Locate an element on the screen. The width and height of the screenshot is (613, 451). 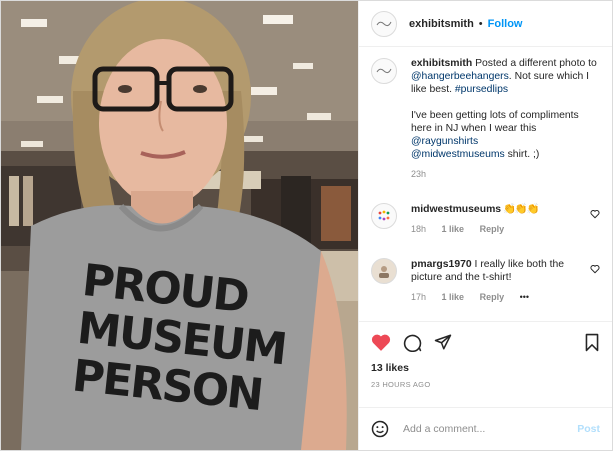
comment-body: 👏👏👏 is located at coordinates (520, 209).